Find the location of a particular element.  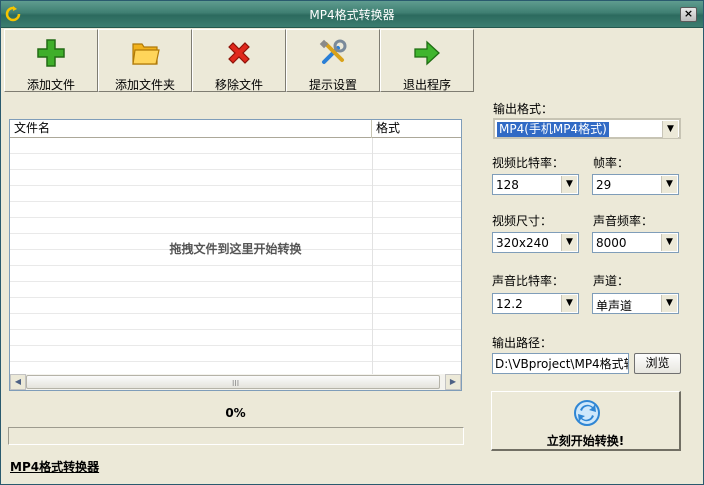

file-list-header: 文件名 格式 is located at coordinates (235, 129).